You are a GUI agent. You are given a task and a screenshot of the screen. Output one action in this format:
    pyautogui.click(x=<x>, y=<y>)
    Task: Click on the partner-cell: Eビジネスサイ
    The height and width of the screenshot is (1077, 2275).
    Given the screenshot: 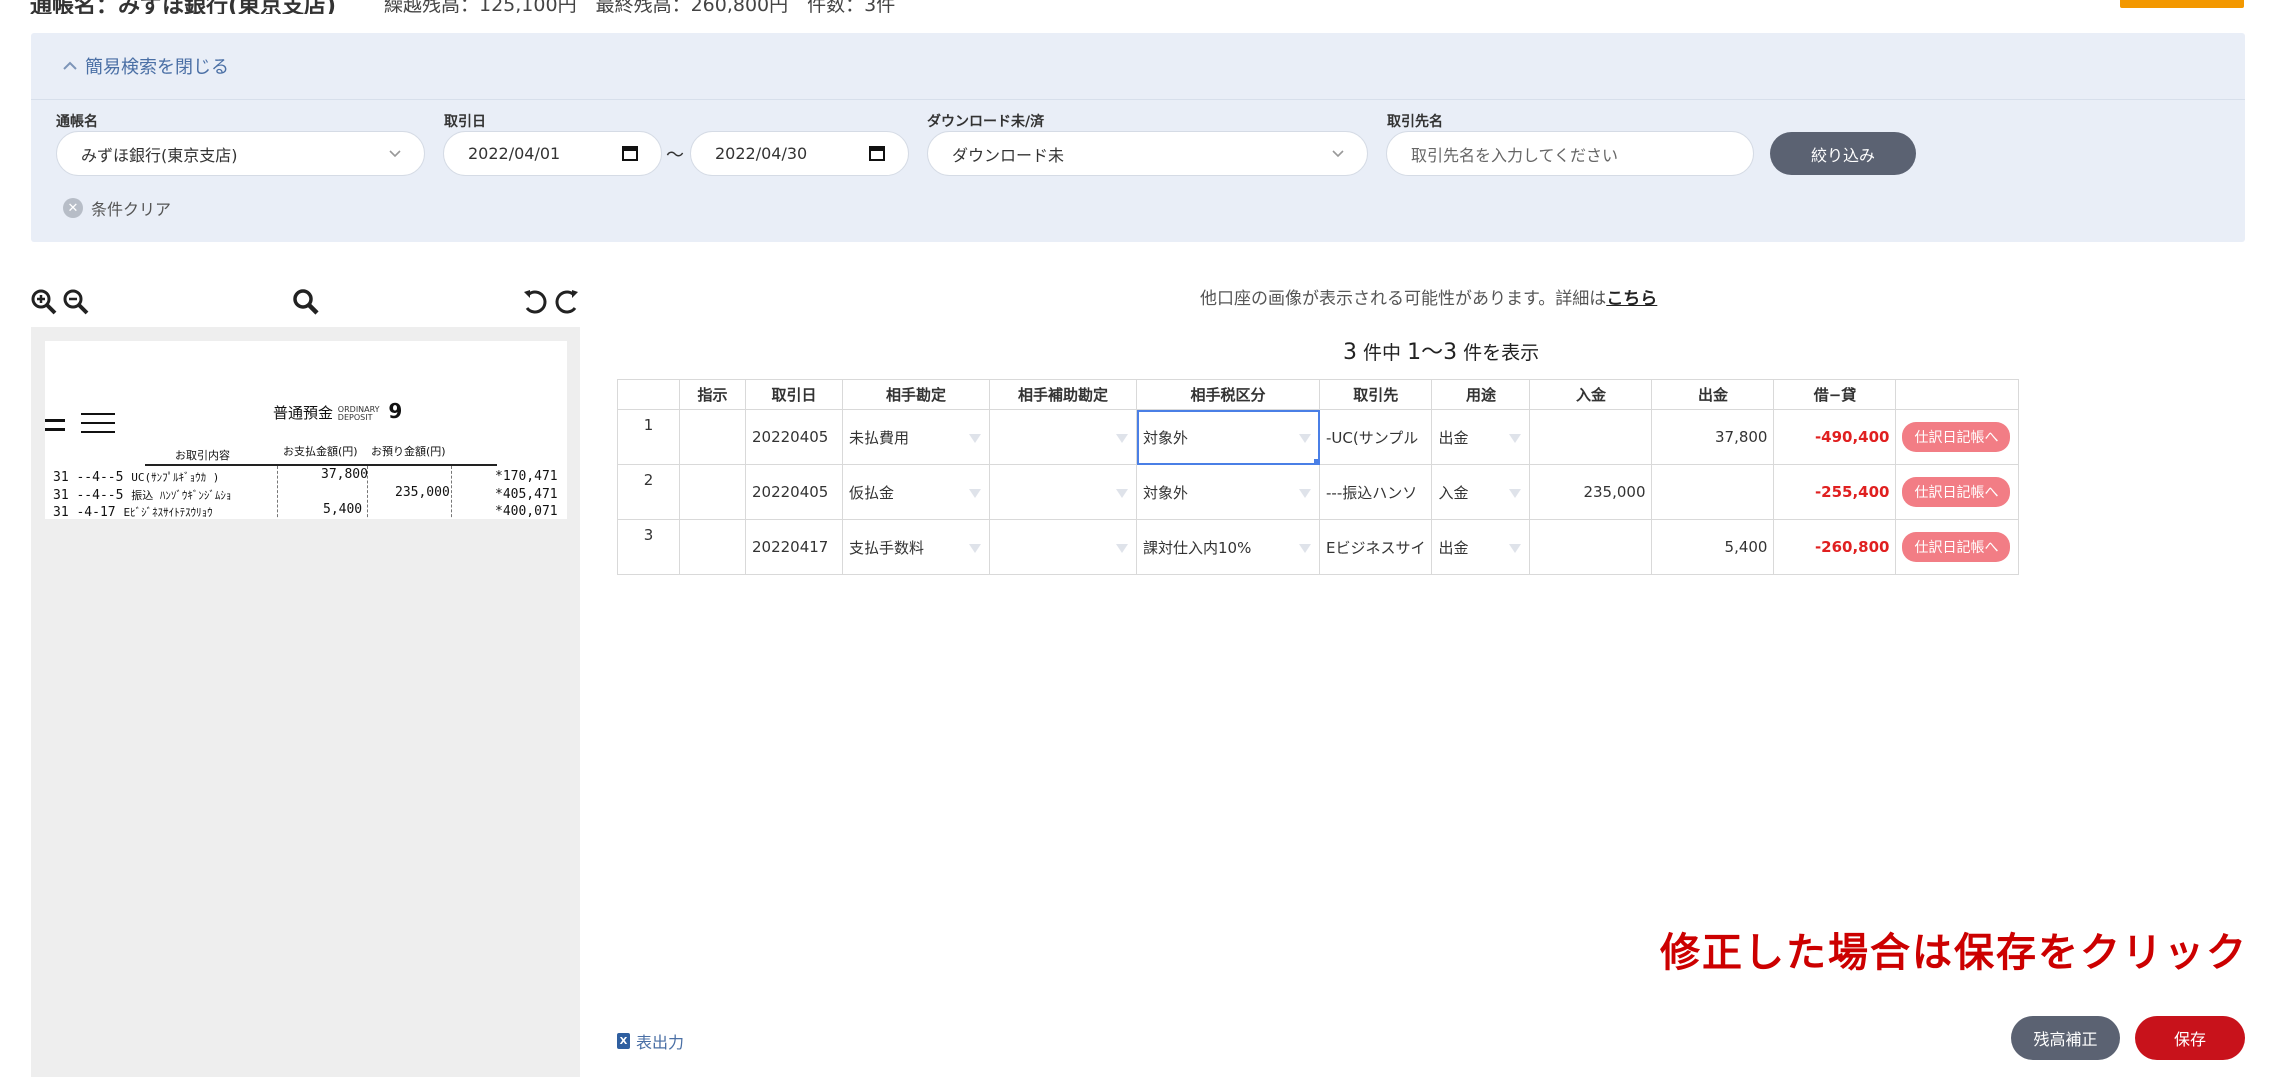 What is the action you would take?
    pyautogui.click(x=1375, y=547)
    